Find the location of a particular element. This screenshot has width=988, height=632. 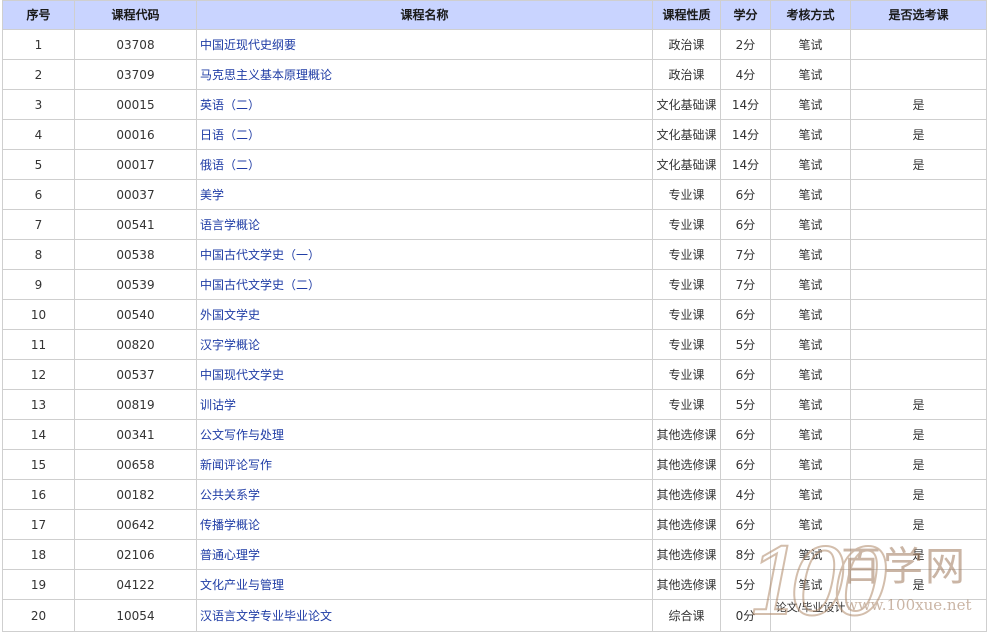

cell-no: 5 is located at coordinates (38, 164).